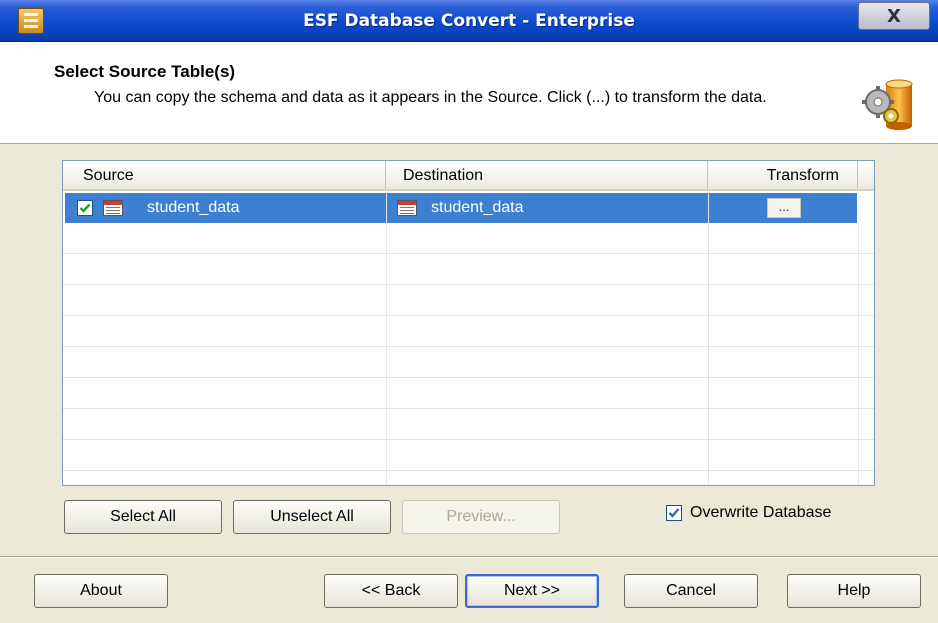  What do you see at coordinates (477, 207) in the screenshot?
I see `destination-table-name: student_data` at bounding box center [477, 207].